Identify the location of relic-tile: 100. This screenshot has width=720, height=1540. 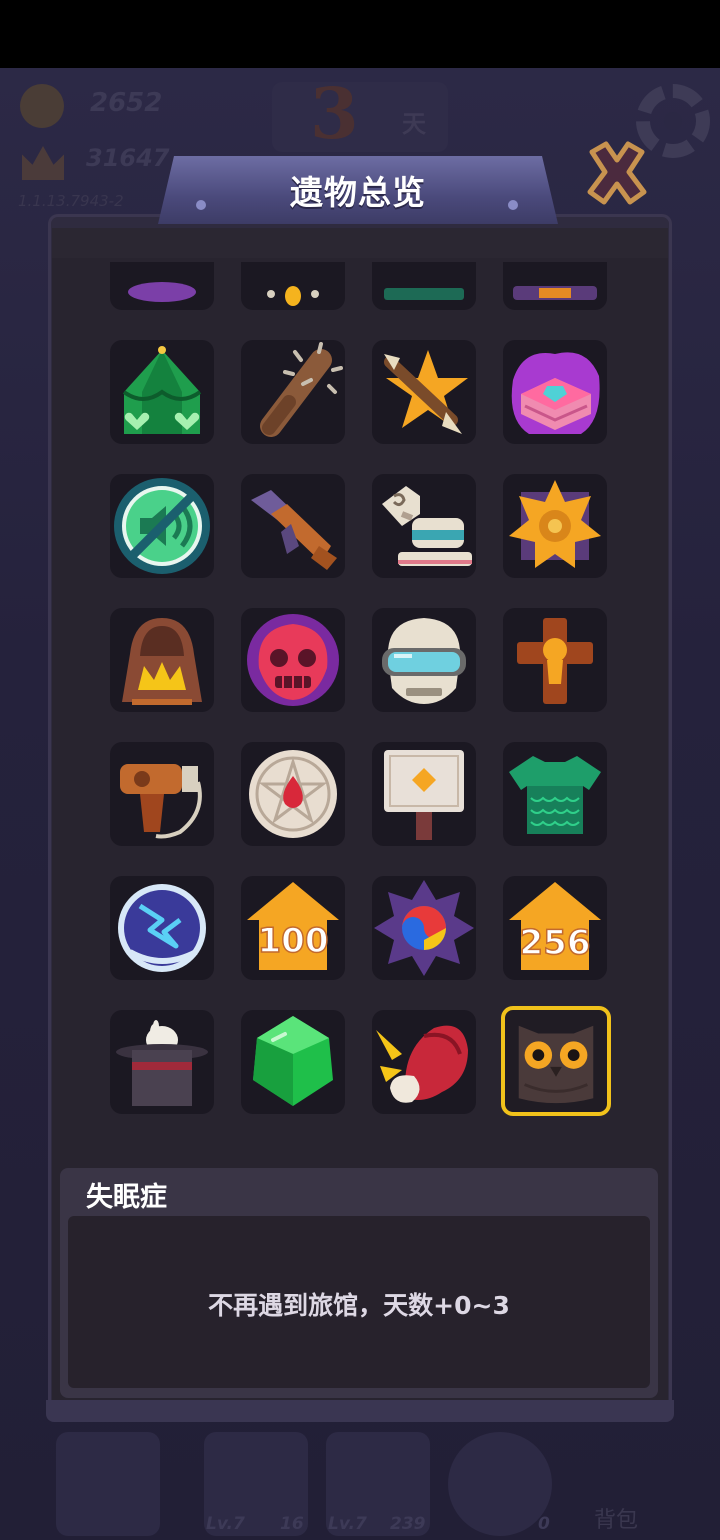
(293, 928).